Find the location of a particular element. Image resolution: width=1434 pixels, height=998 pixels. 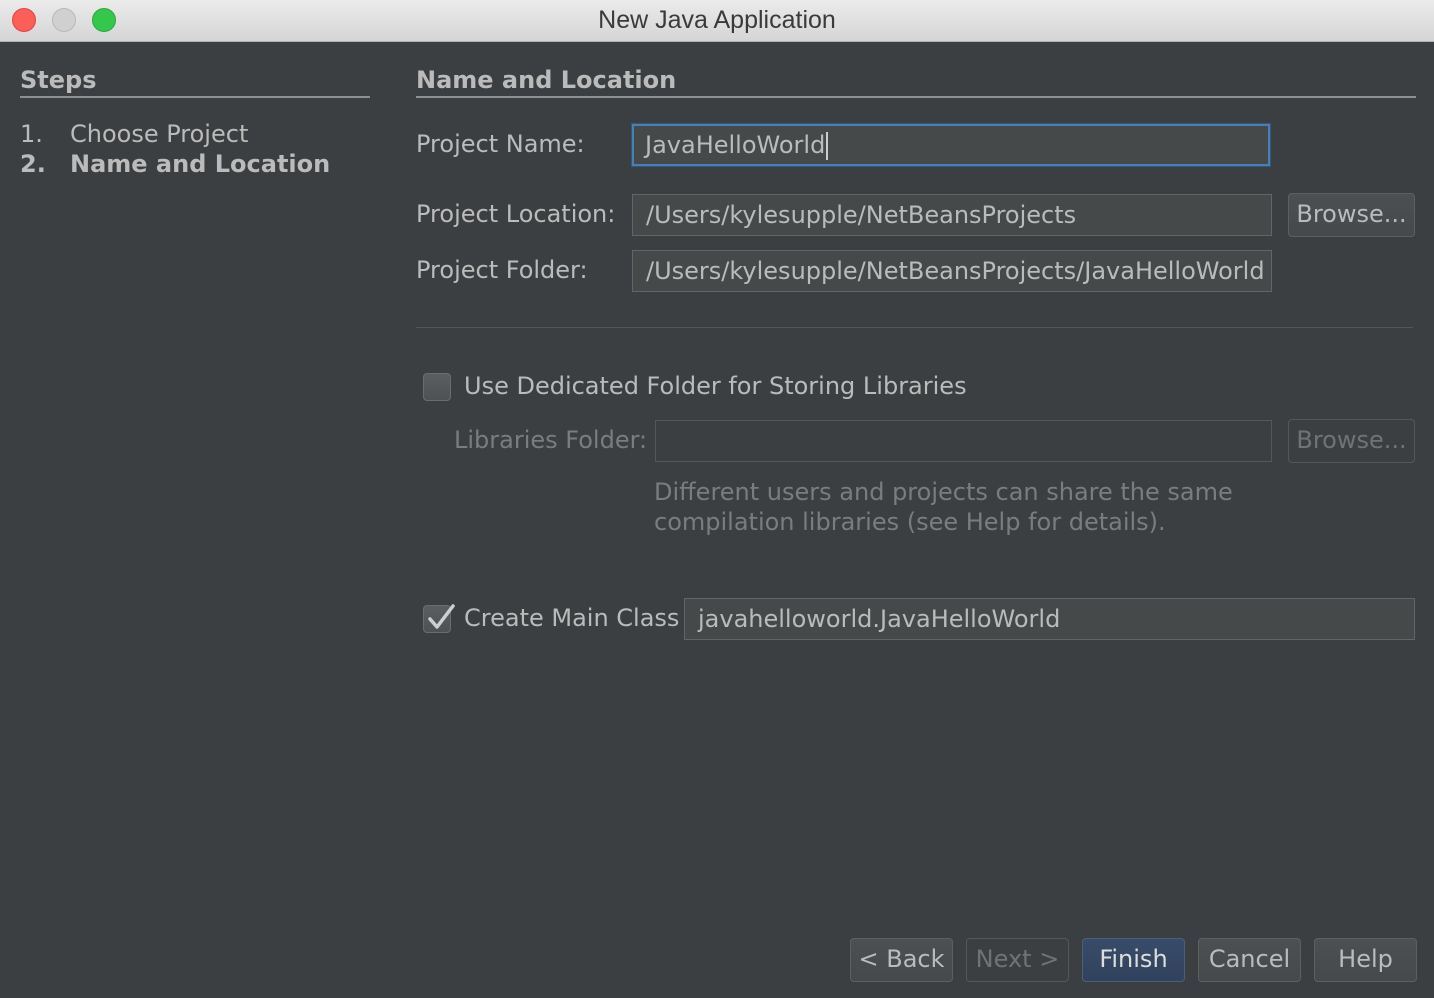

checkmark-icon is located at coordinates (441, 616).